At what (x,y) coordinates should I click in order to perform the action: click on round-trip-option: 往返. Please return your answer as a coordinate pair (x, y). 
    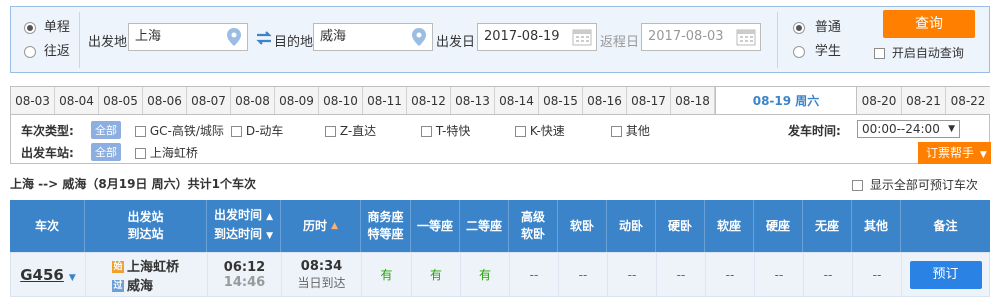
    Looking at the image, I should click on (47, 49).